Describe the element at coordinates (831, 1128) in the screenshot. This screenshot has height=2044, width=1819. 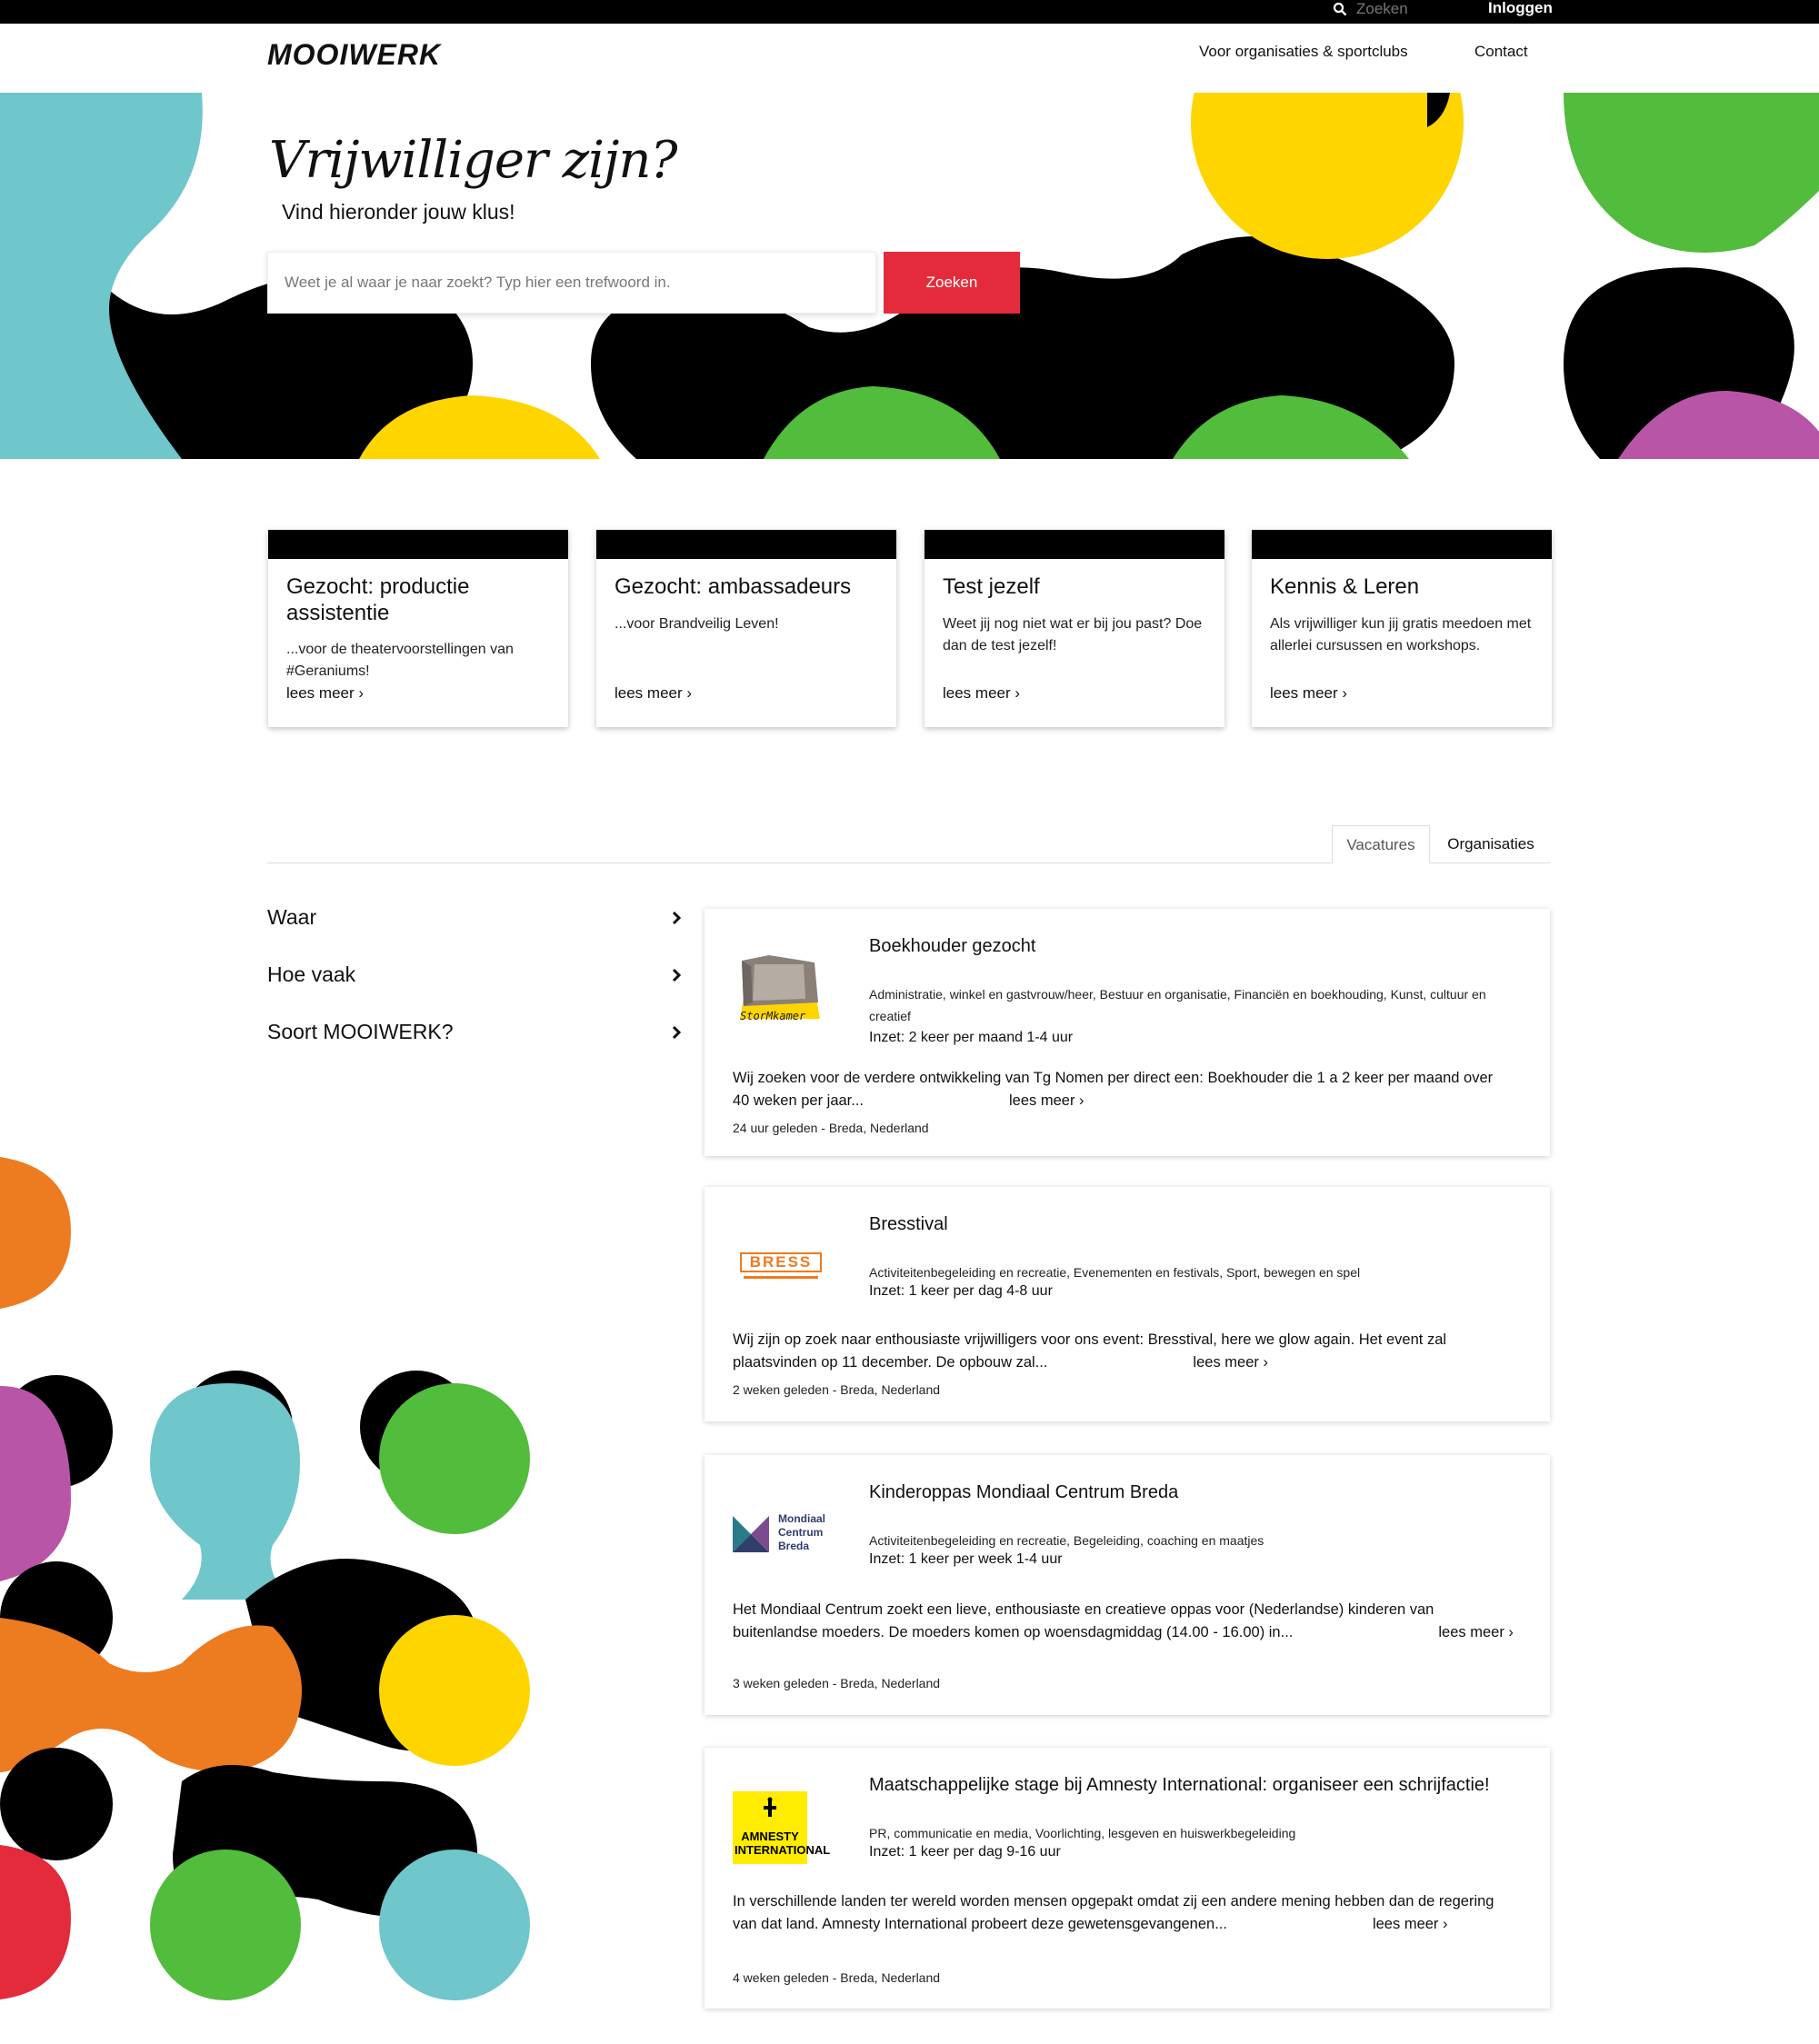
I see `vacancy-meta: 24 uur geleden - Breda, Nederland` at that location.